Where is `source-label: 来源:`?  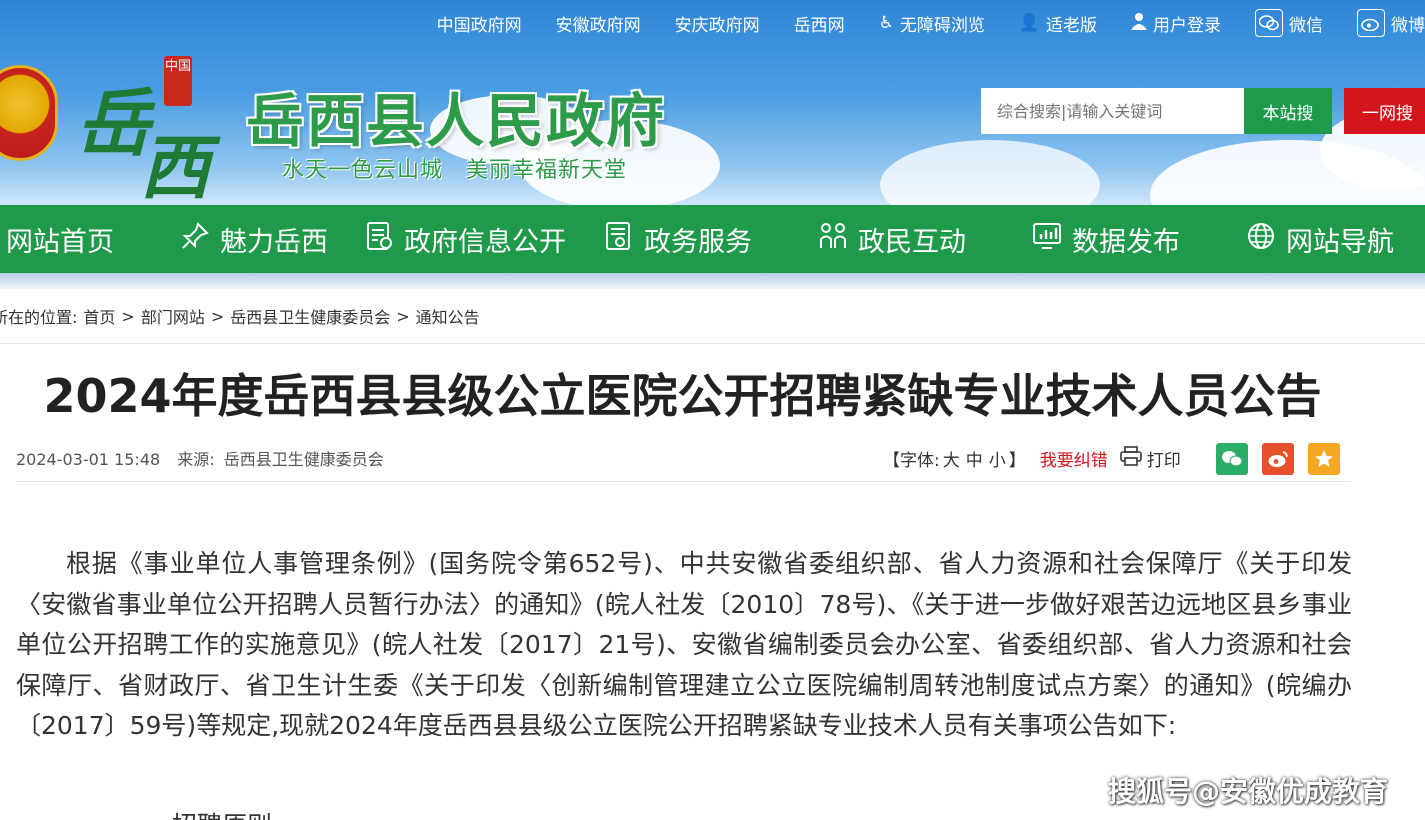 source-label: 来源: is located at coordinates (196, 459).